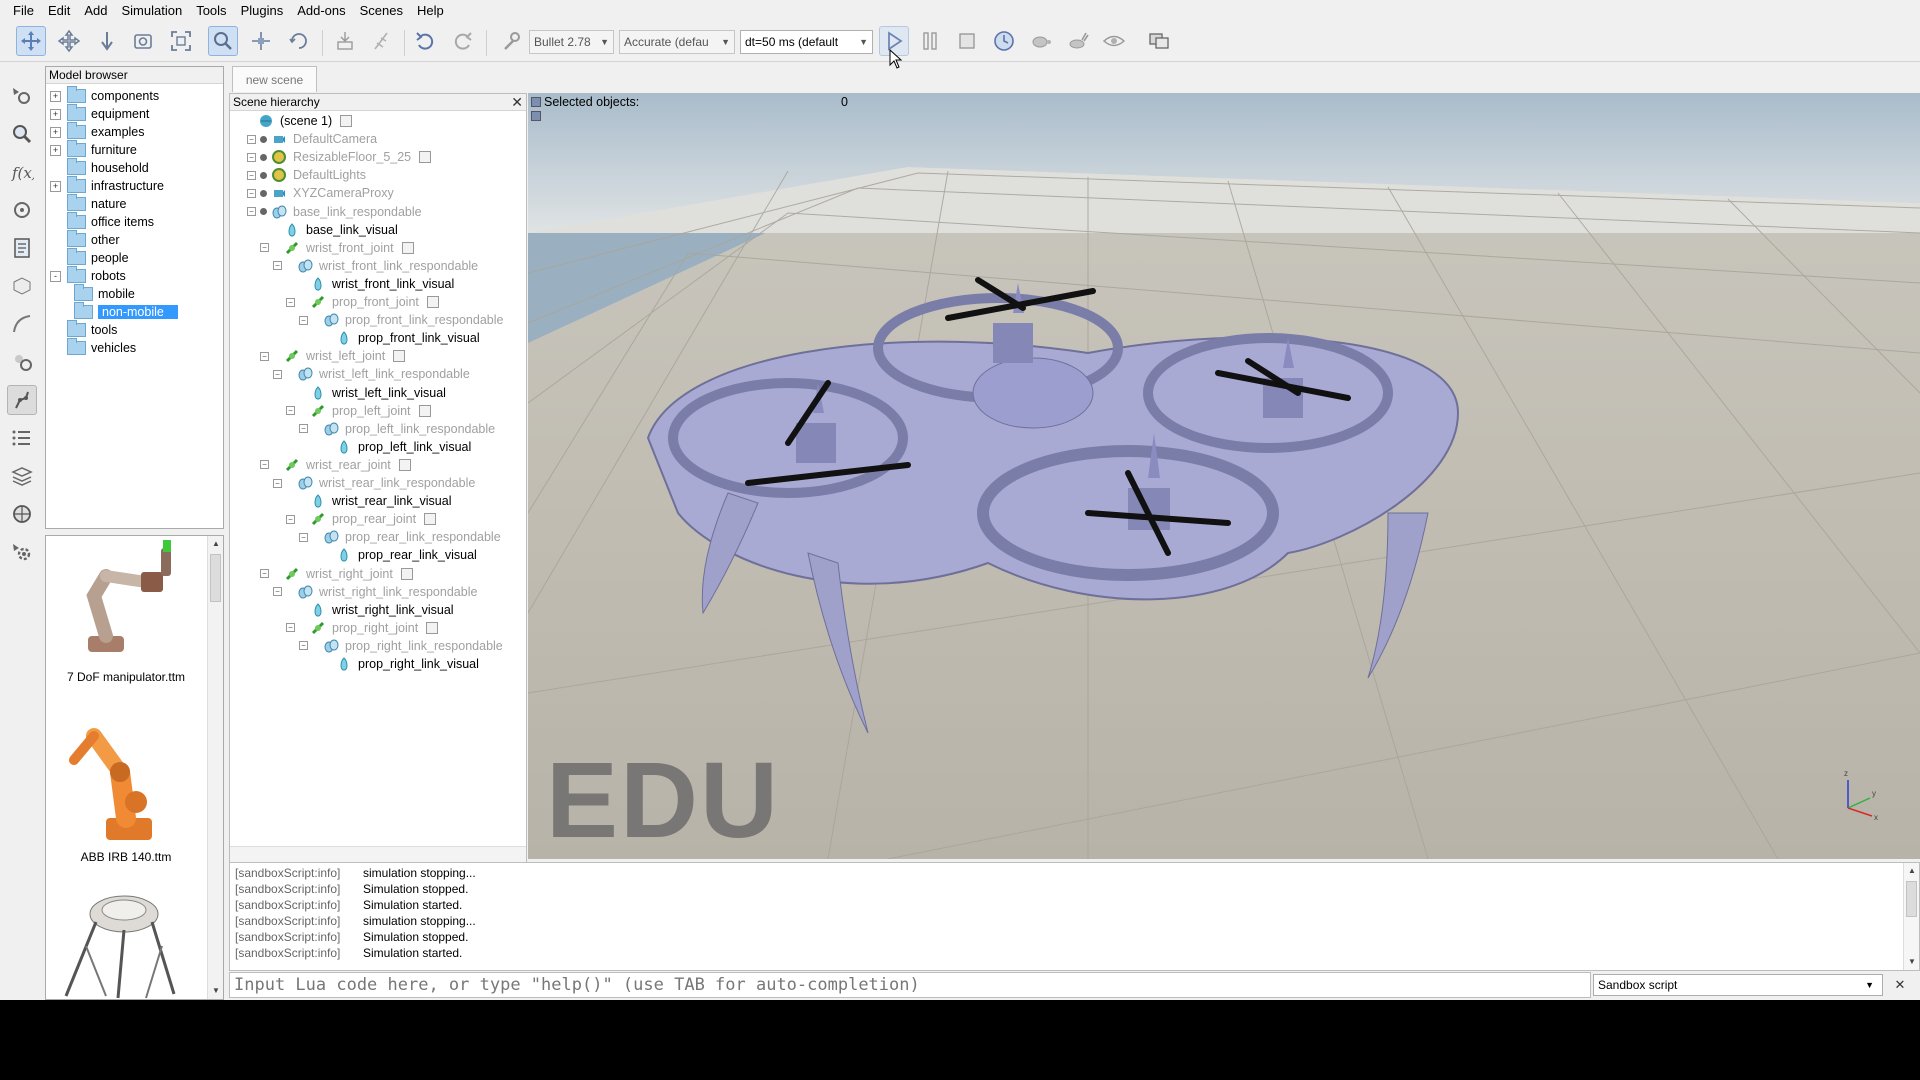 The height and width of the screenshot is (1080, 1920). I want to click on thumbnails-scrollbar: ▲ ▼, so click(215, 767).